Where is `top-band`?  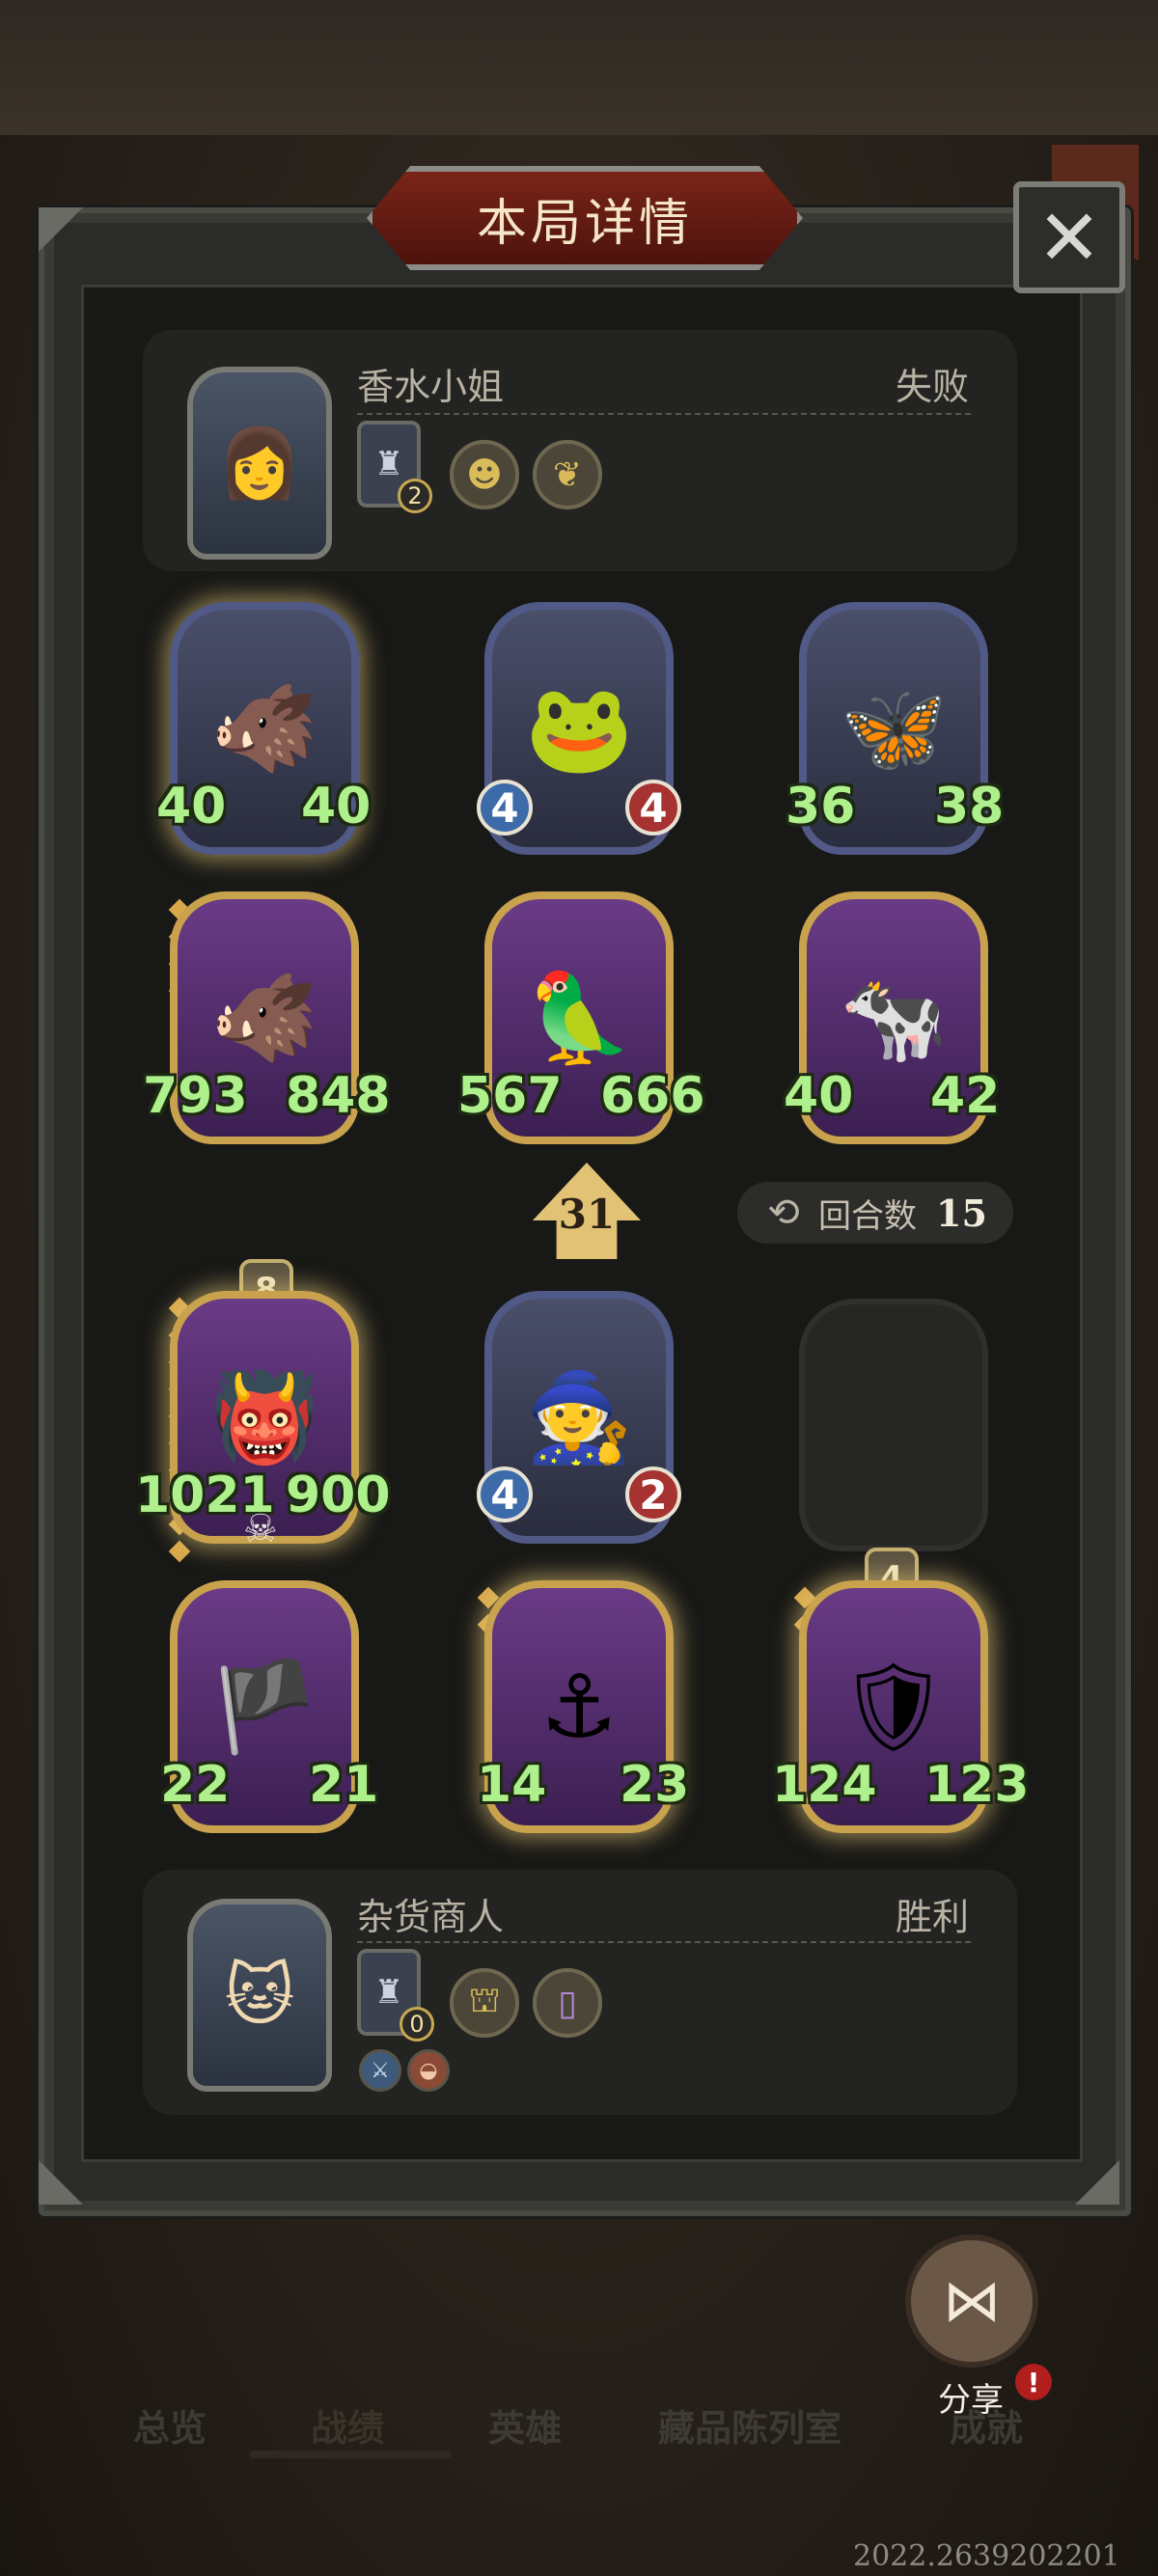 top-band is located at coordinates (579, 67).